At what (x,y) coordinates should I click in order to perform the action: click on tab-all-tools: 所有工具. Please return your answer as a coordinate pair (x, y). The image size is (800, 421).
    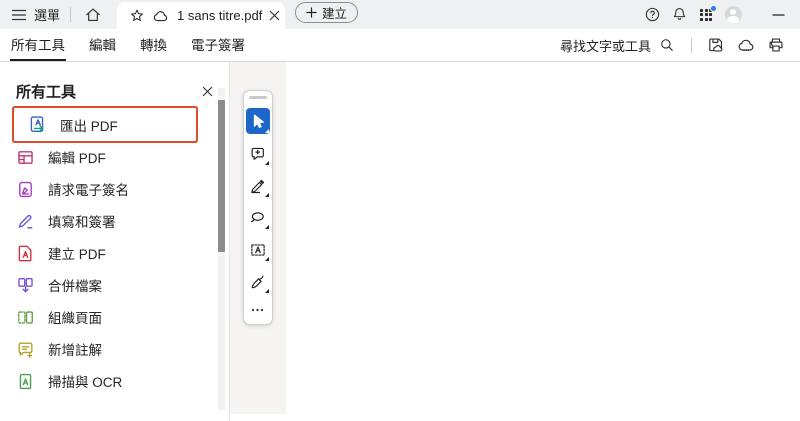
    Looking at the image, I should click on (38, 45).